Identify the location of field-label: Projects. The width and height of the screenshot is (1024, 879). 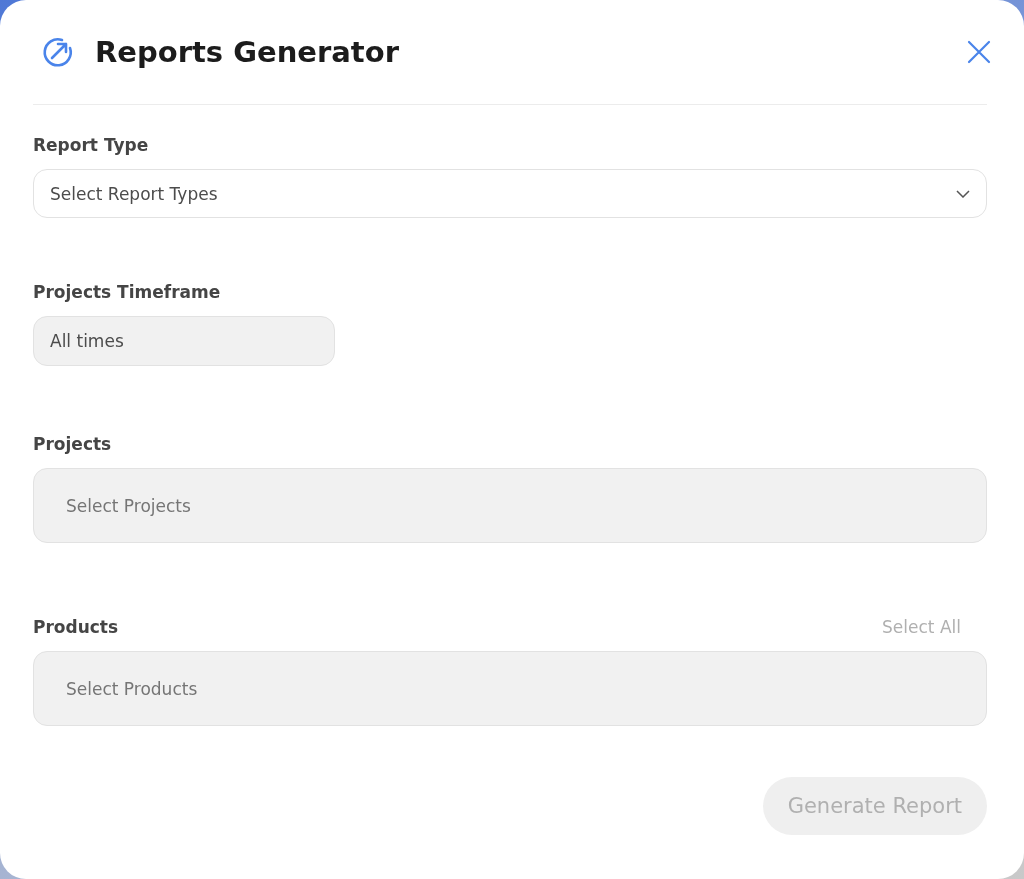
(72, 444).